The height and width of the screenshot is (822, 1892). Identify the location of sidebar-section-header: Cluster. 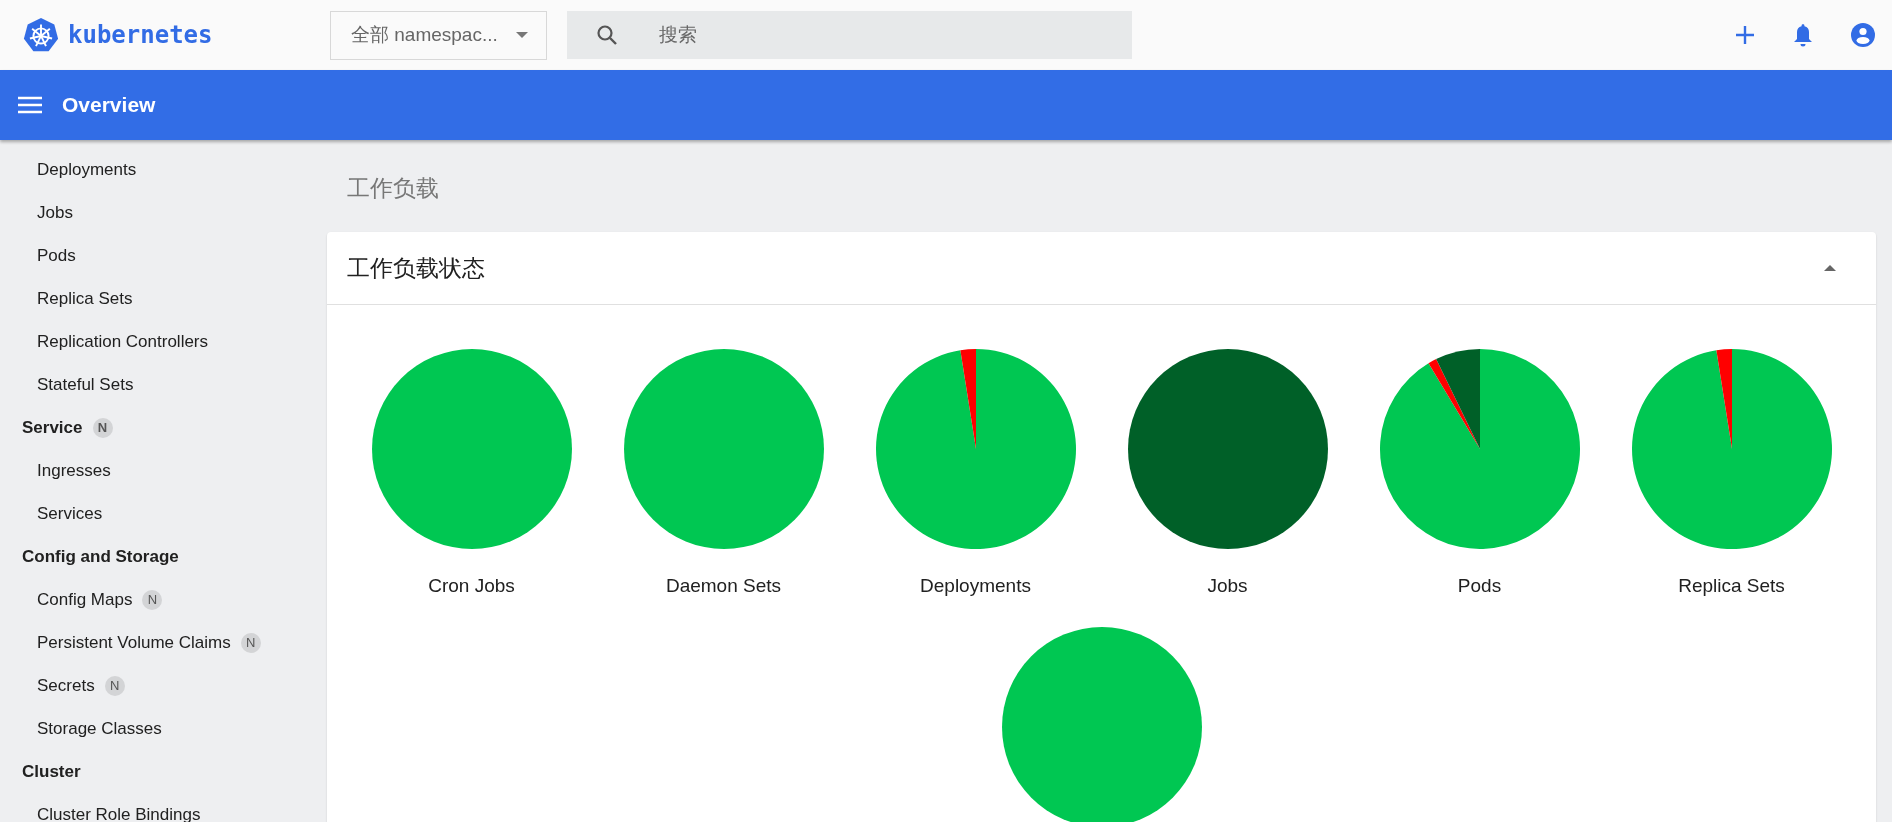
(163, 771).